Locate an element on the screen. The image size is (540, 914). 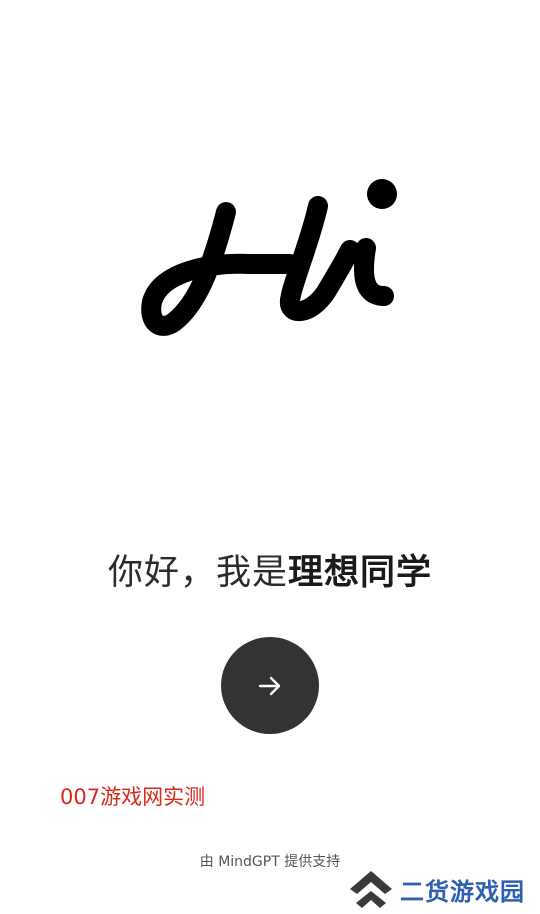
arrow-right-icon is located at coordinates (269, 685).